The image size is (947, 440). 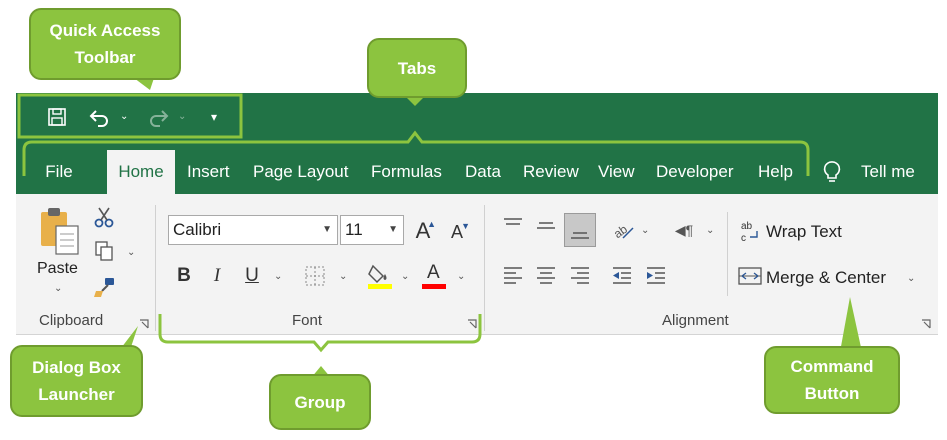 I want to click on callout-quick-access: Quick Access Toolbar, so click(x=105, y=44).